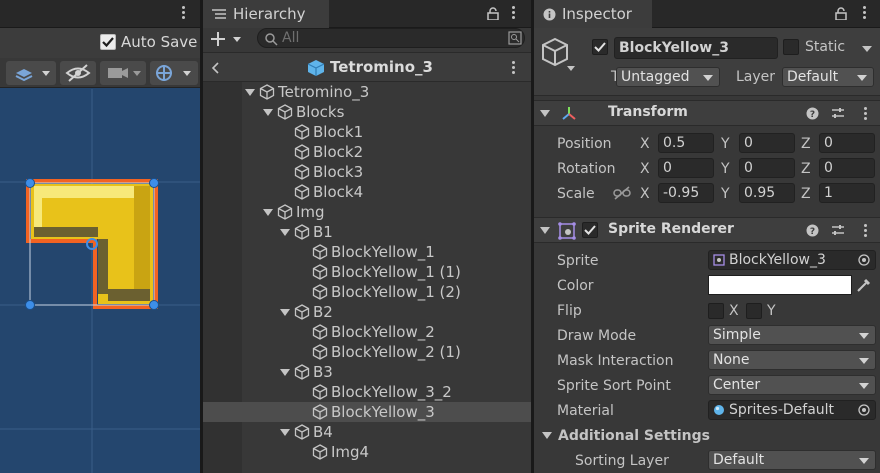  What do you see at coordinates (806, 194) in the screenshot?
I see `scale-z-axis: Z` at bounding box center [806, 194].